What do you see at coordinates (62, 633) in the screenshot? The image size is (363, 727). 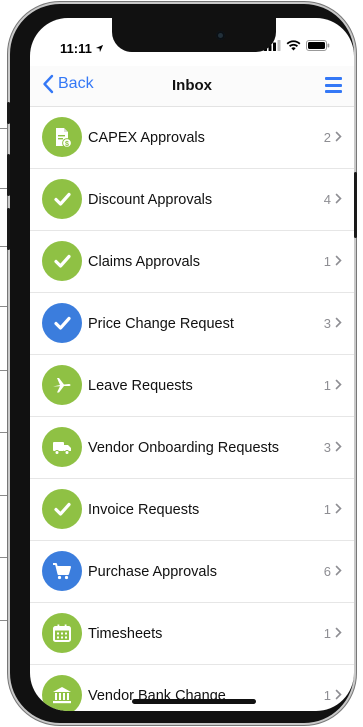 I see `calendar-icon` at bounding box center [62, 633].